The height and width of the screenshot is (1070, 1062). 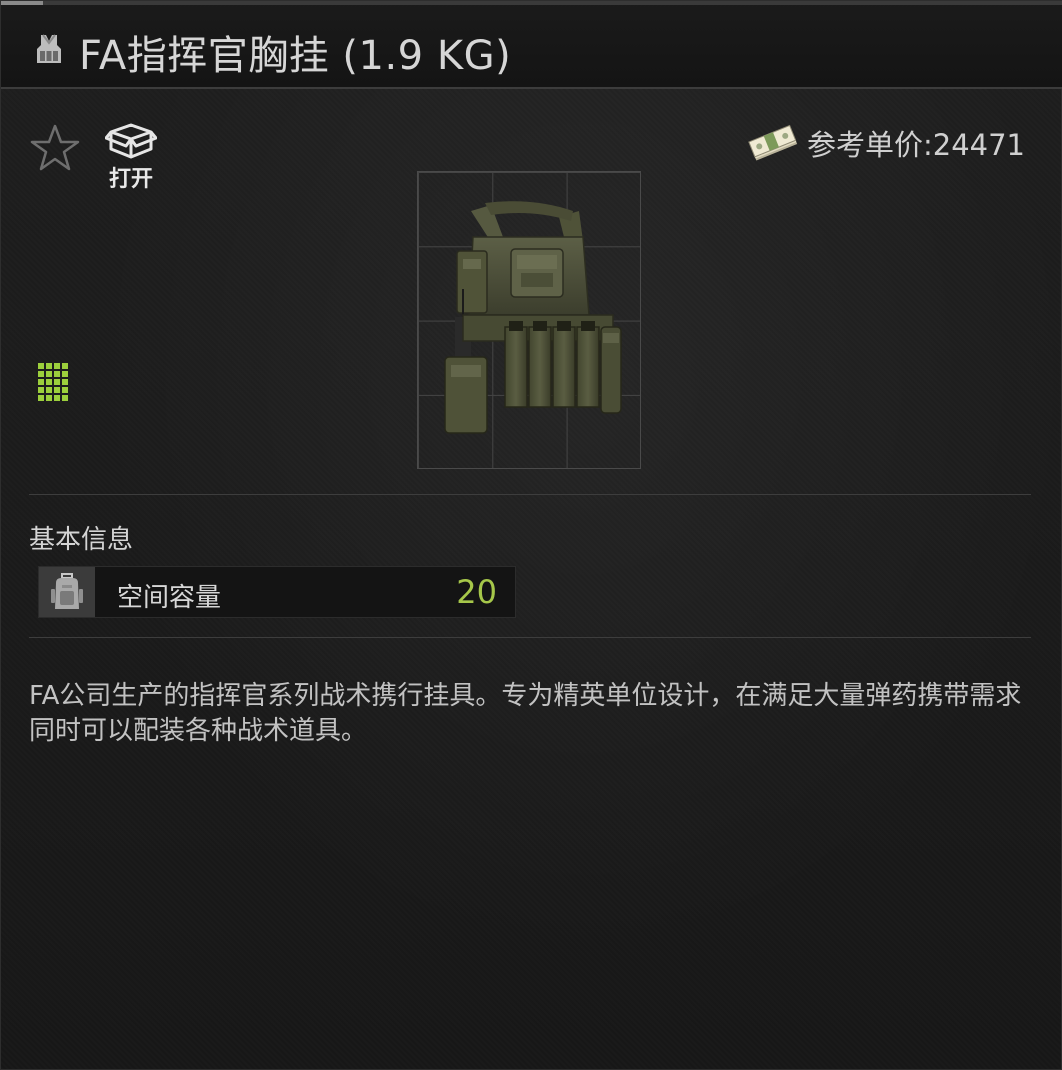 I want to click on backpack-icon, so click(x=67, y=591).